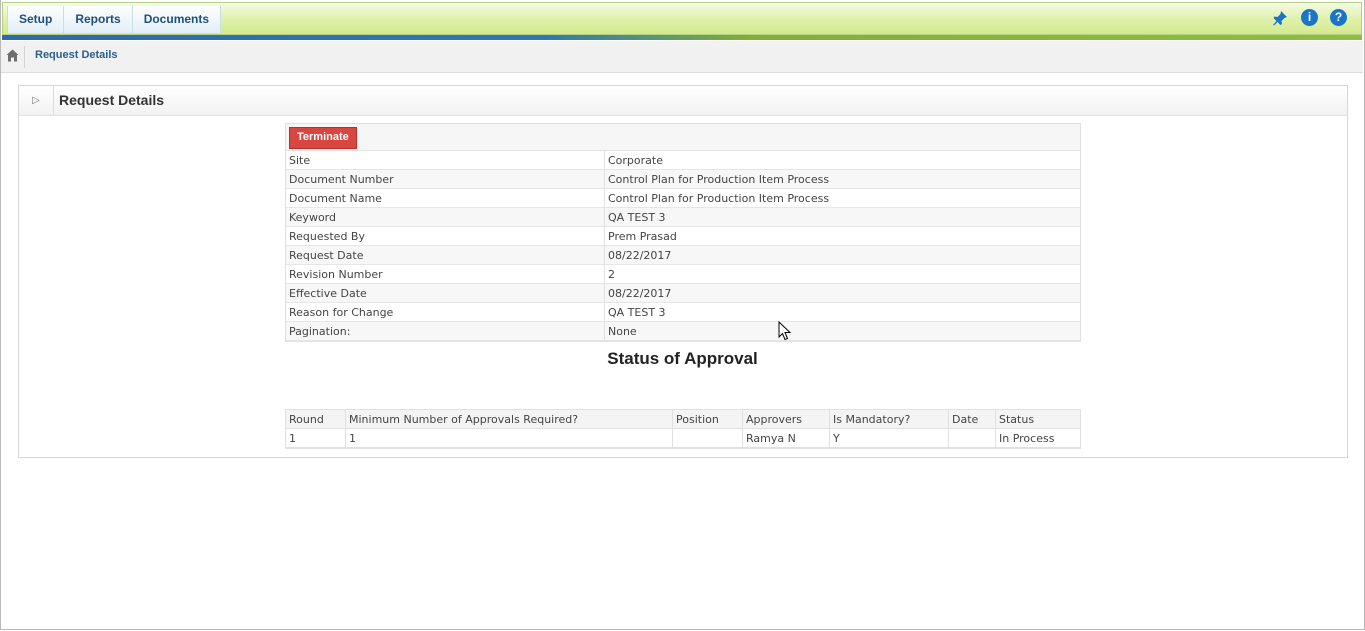 This screenshot has width=1365, height=631. Describe the element at coordinates (682, 18) in the screenshot. I see `top-menu-bar: Setup Reports Documents i ?` at that location.